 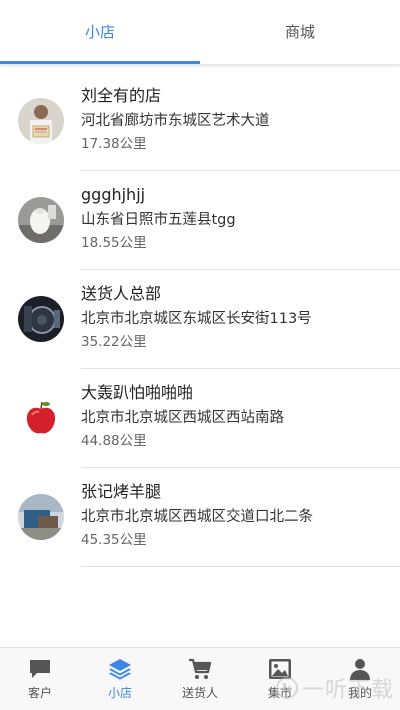 What do you see at coordinates (197, 517) in the screenshot?
I see `store-address: 北京市北京城区西城区交道口北二条` at bounding box center [197, 517].